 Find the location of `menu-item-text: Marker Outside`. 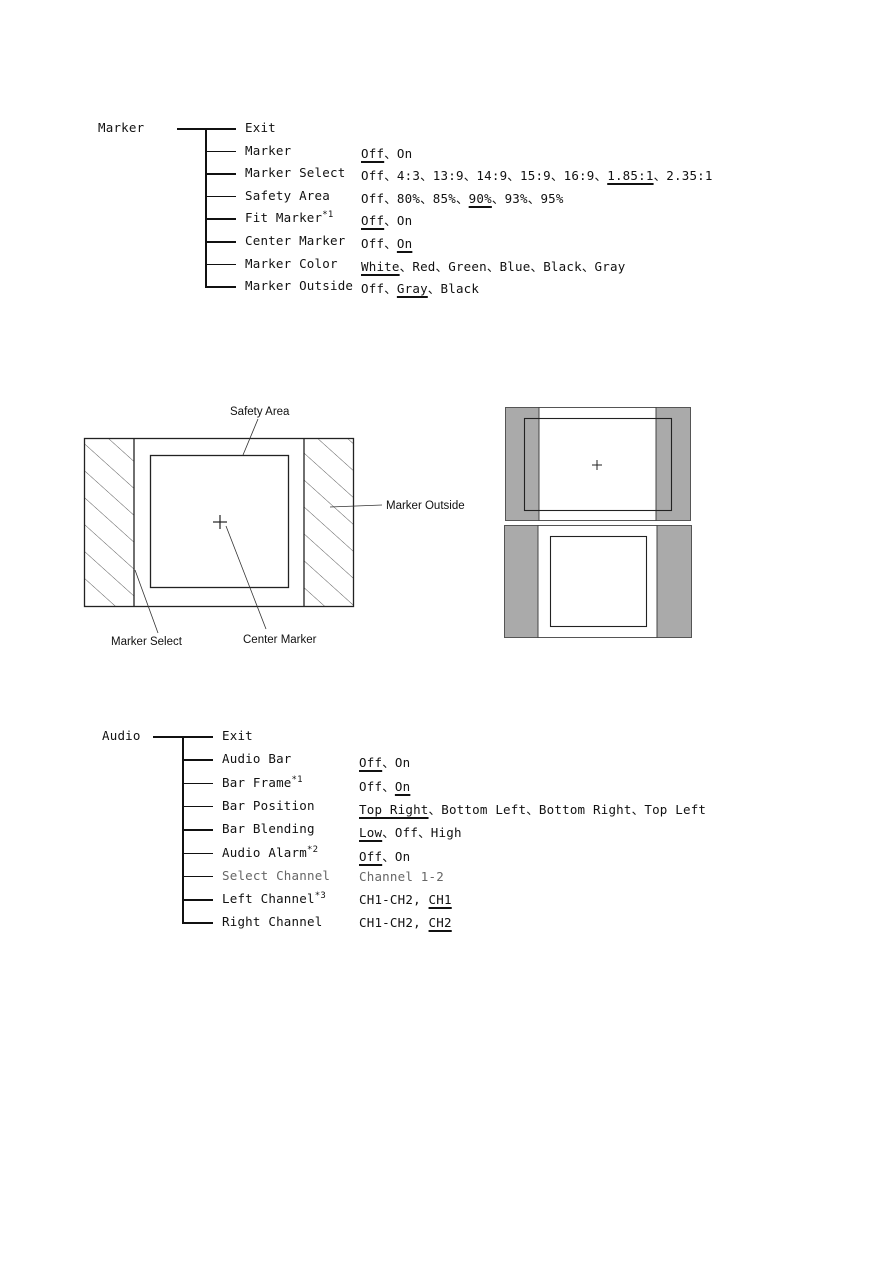

menu-item-text: Marker Outside is located at coordinates (299, 286).